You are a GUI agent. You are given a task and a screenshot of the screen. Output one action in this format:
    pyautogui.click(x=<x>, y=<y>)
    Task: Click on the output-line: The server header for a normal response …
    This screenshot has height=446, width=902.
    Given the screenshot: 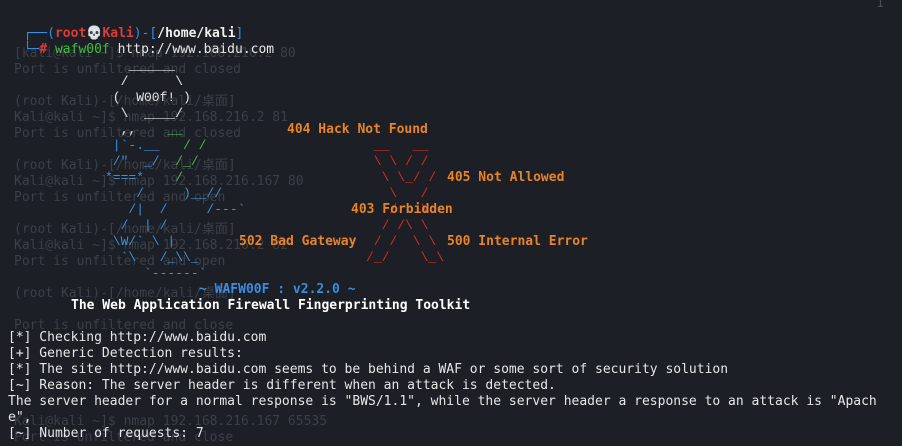 What is the action you would take?
    pyautogui.click(x=442, y=401)
    